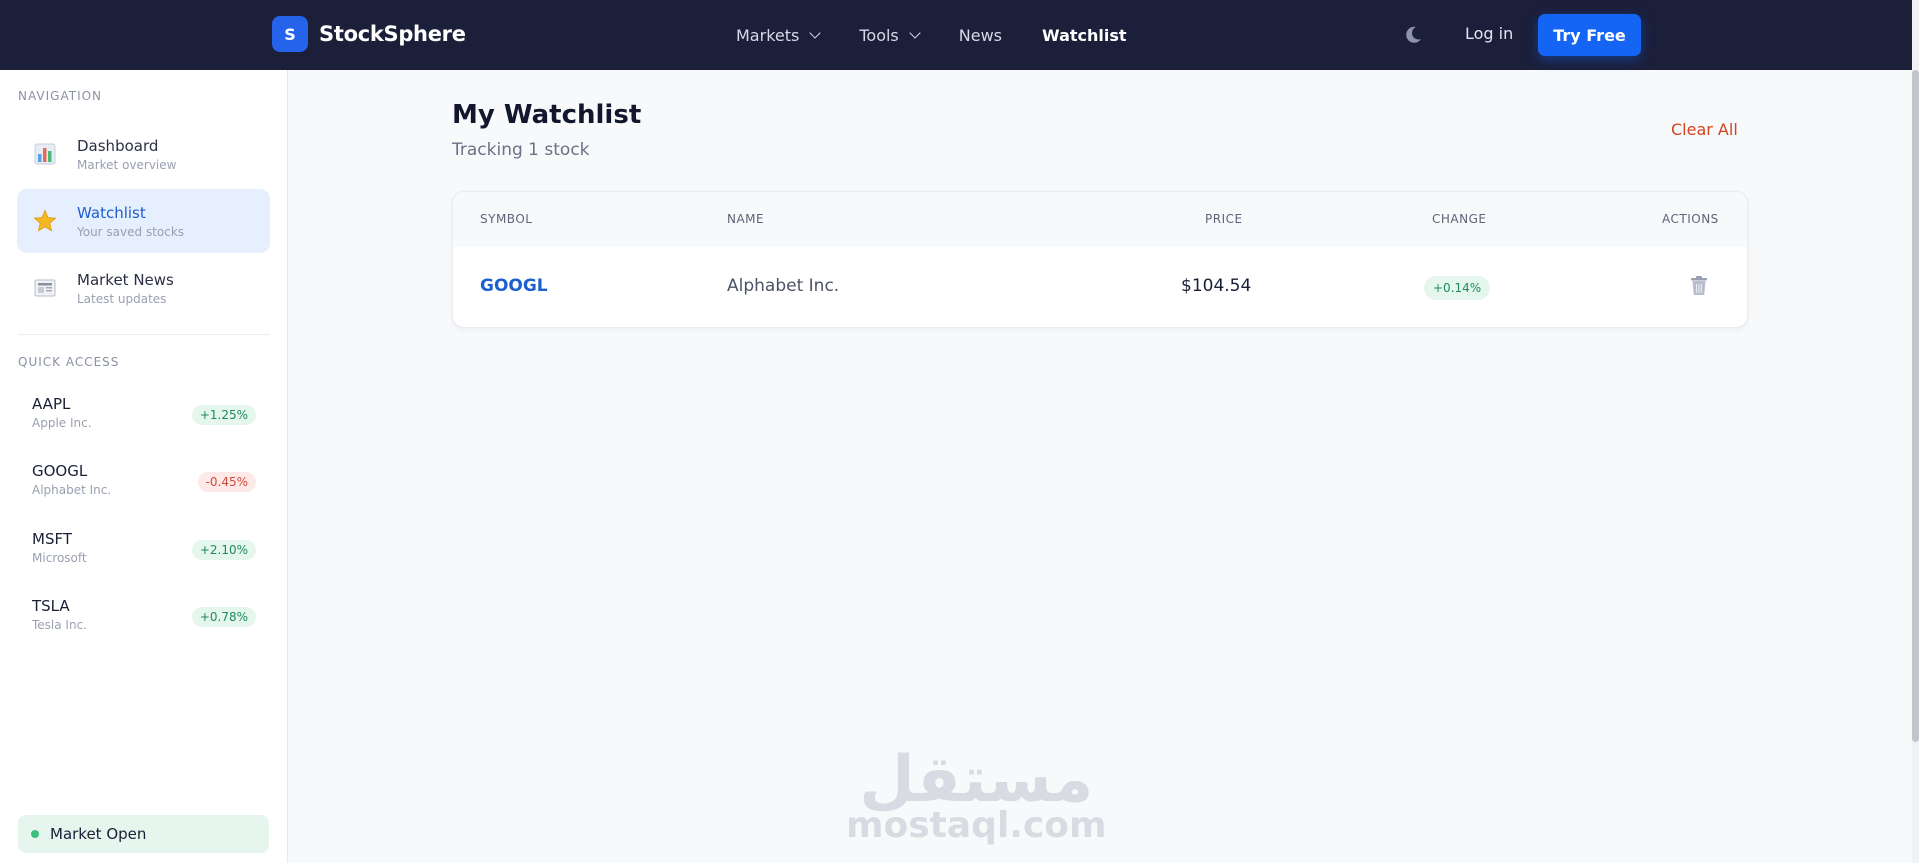  Describe the element at coordinates (1413, 35) in the screenshot. I see `moon-icon` at that location.